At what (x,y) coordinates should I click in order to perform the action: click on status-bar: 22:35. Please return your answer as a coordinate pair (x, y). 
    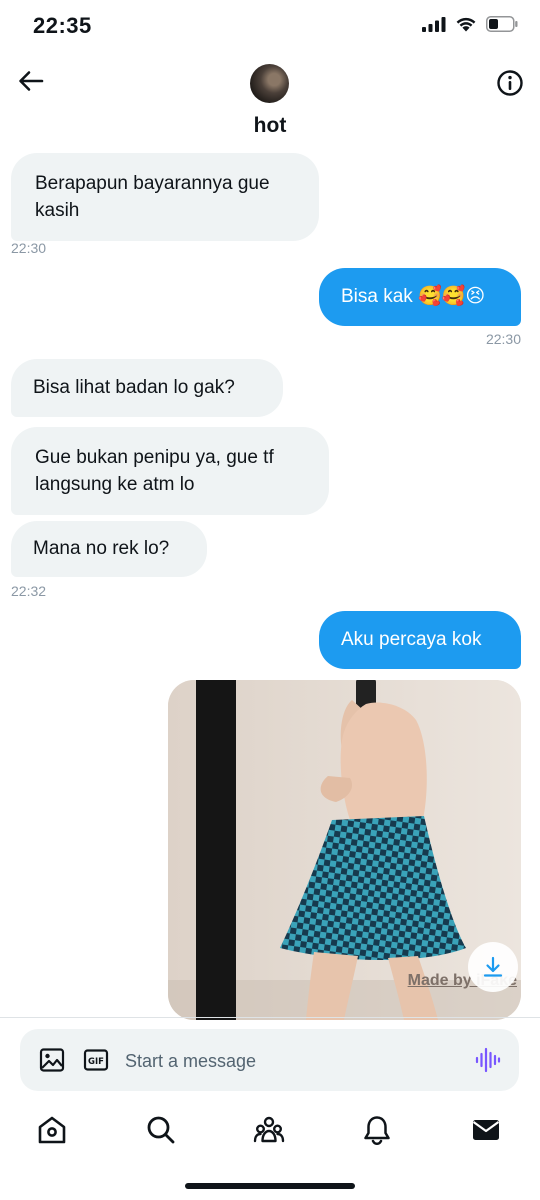
    Looking at the image, I should click on (270, 26).